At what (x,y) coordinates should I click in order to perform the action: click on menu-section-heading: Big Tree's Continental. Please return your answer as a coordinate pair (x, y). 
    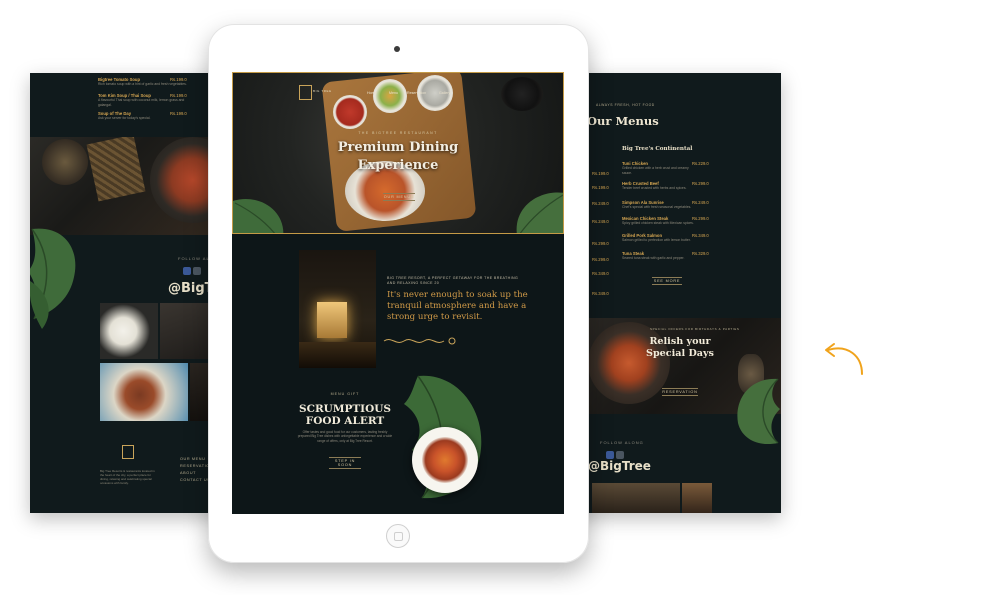
    Looking at the image, I should click on (657, 149).